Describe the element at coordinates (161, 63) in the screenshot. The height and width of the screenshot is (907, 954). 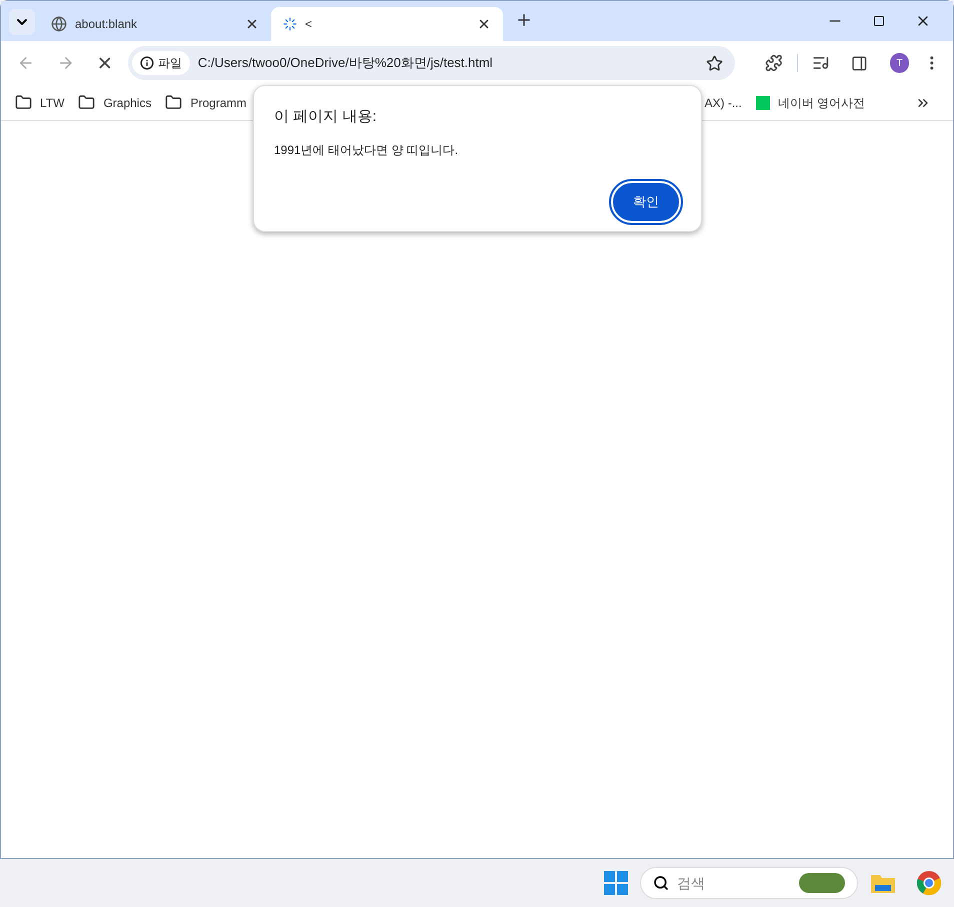
I see `site-info-chip: 파일` at that location.